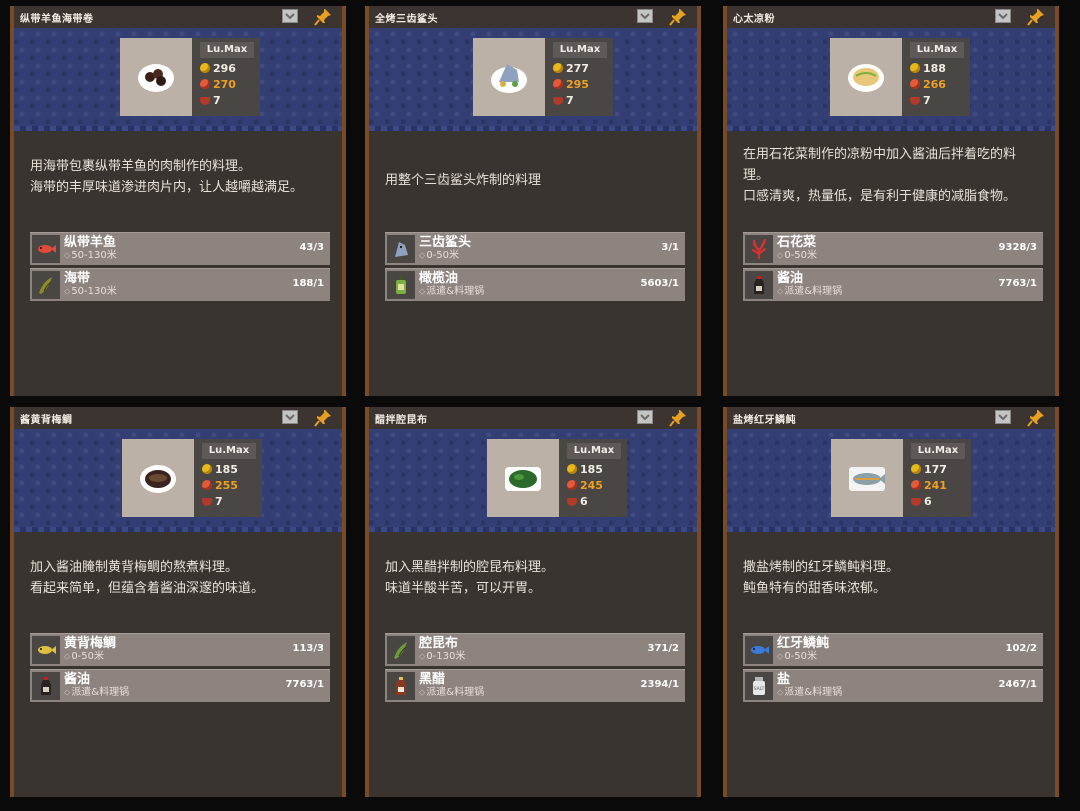 The height and width of the screenshot is (811, 1080). What do you see at coordinates (180, 284) in the screenshot?
I see `ingredient-row: 海带 ⬦50-130米 188/1` at bounding box center [180, 284].